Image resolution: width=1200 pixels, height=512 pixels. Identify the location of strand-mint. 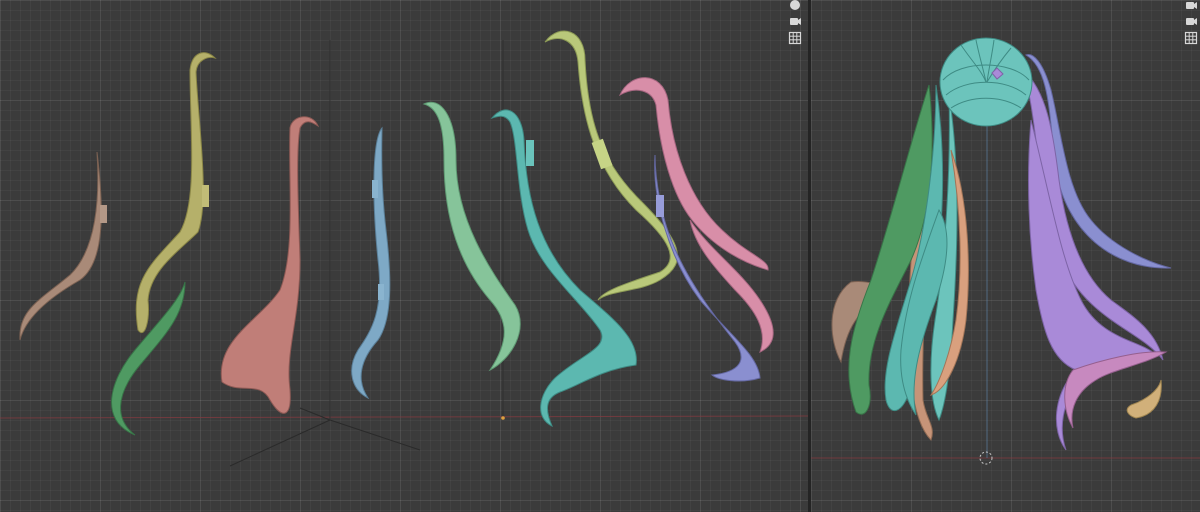
(471, 236).